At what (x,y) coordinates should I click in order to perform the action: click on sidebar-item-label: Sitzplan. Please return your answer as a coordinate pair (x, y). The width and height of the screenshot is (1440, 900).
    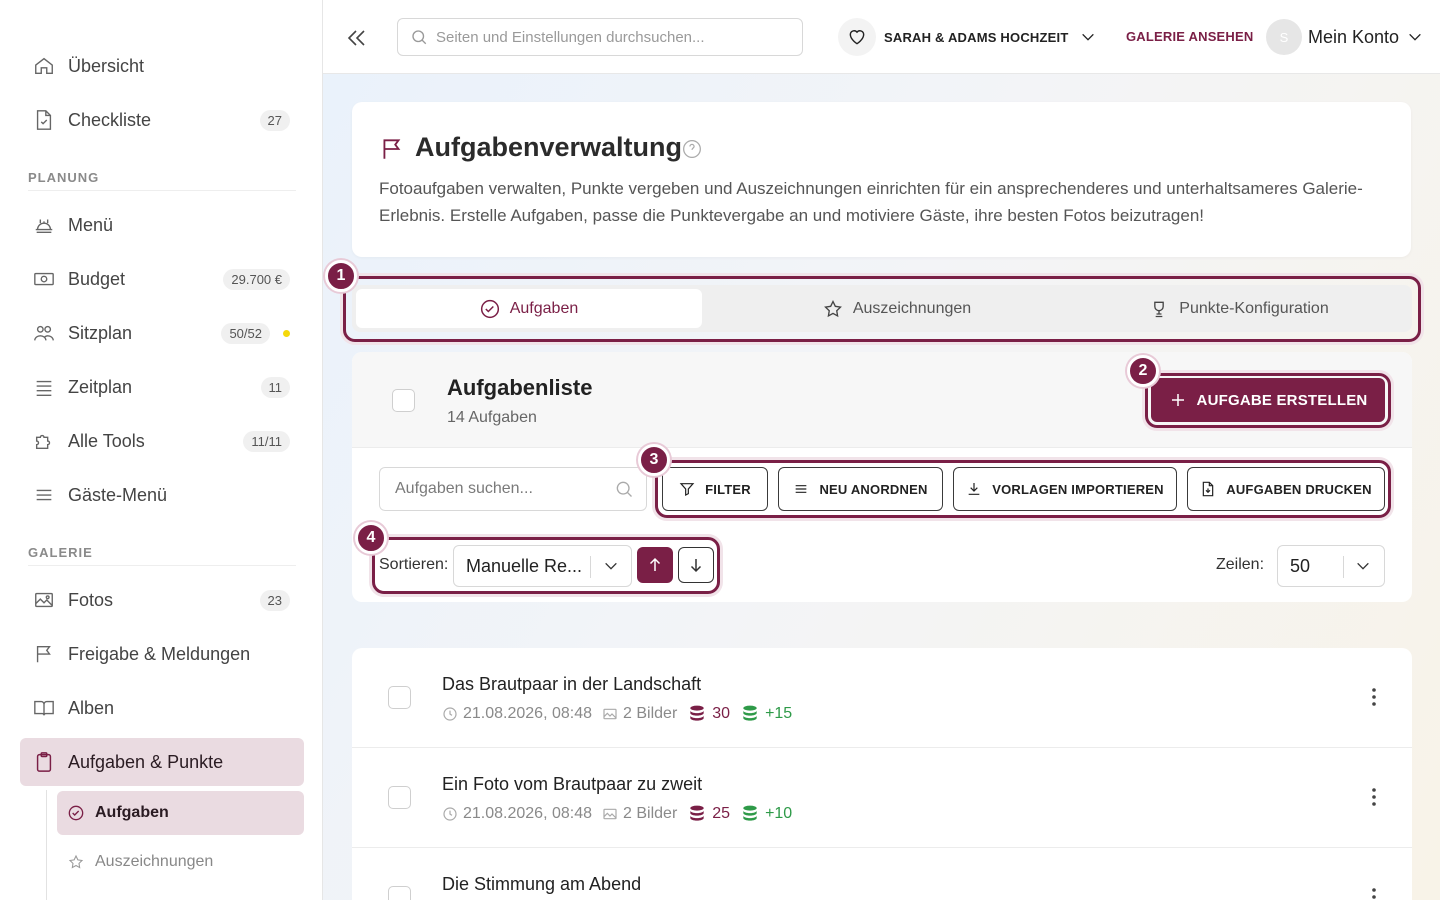
    Looking at the image, I should click on (100, 332).